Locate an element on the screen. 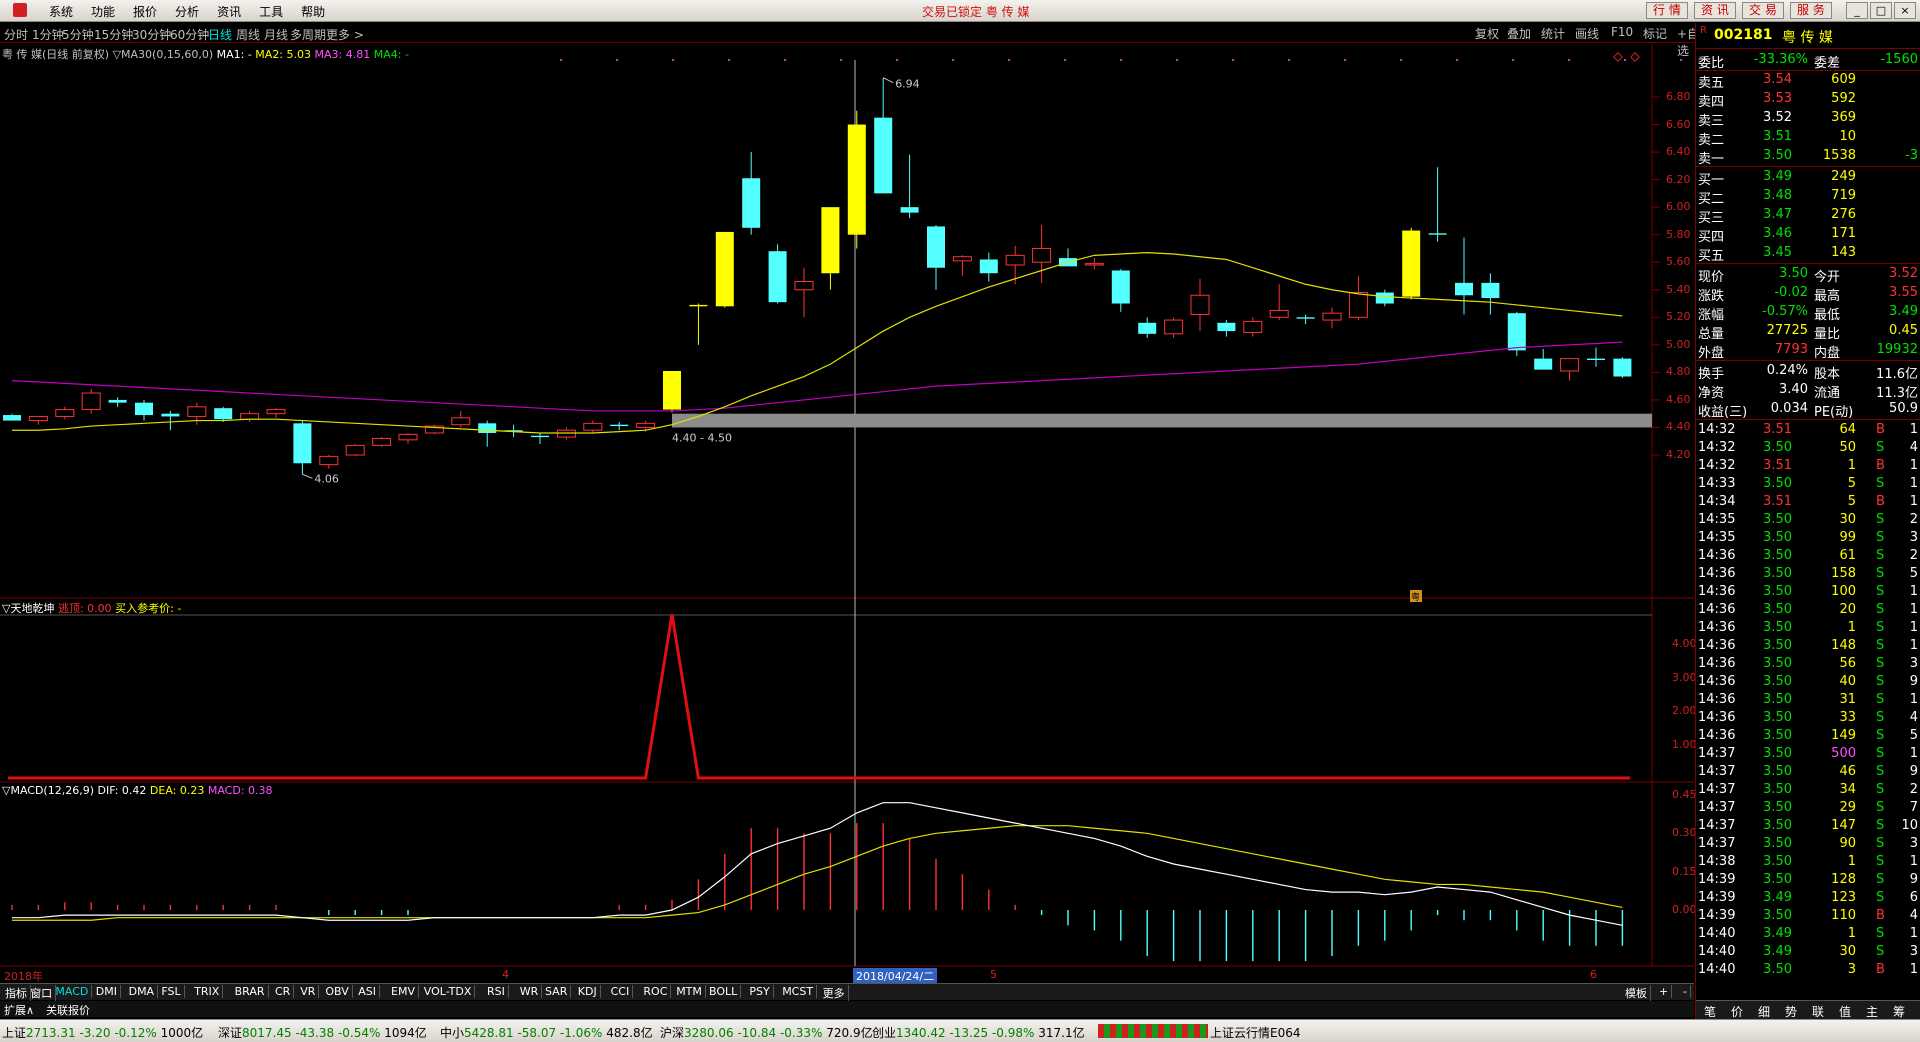 The width and height of the screenshot is (1920, 1042). period-tab-0: 分时 is located at coordinates (16, 34).